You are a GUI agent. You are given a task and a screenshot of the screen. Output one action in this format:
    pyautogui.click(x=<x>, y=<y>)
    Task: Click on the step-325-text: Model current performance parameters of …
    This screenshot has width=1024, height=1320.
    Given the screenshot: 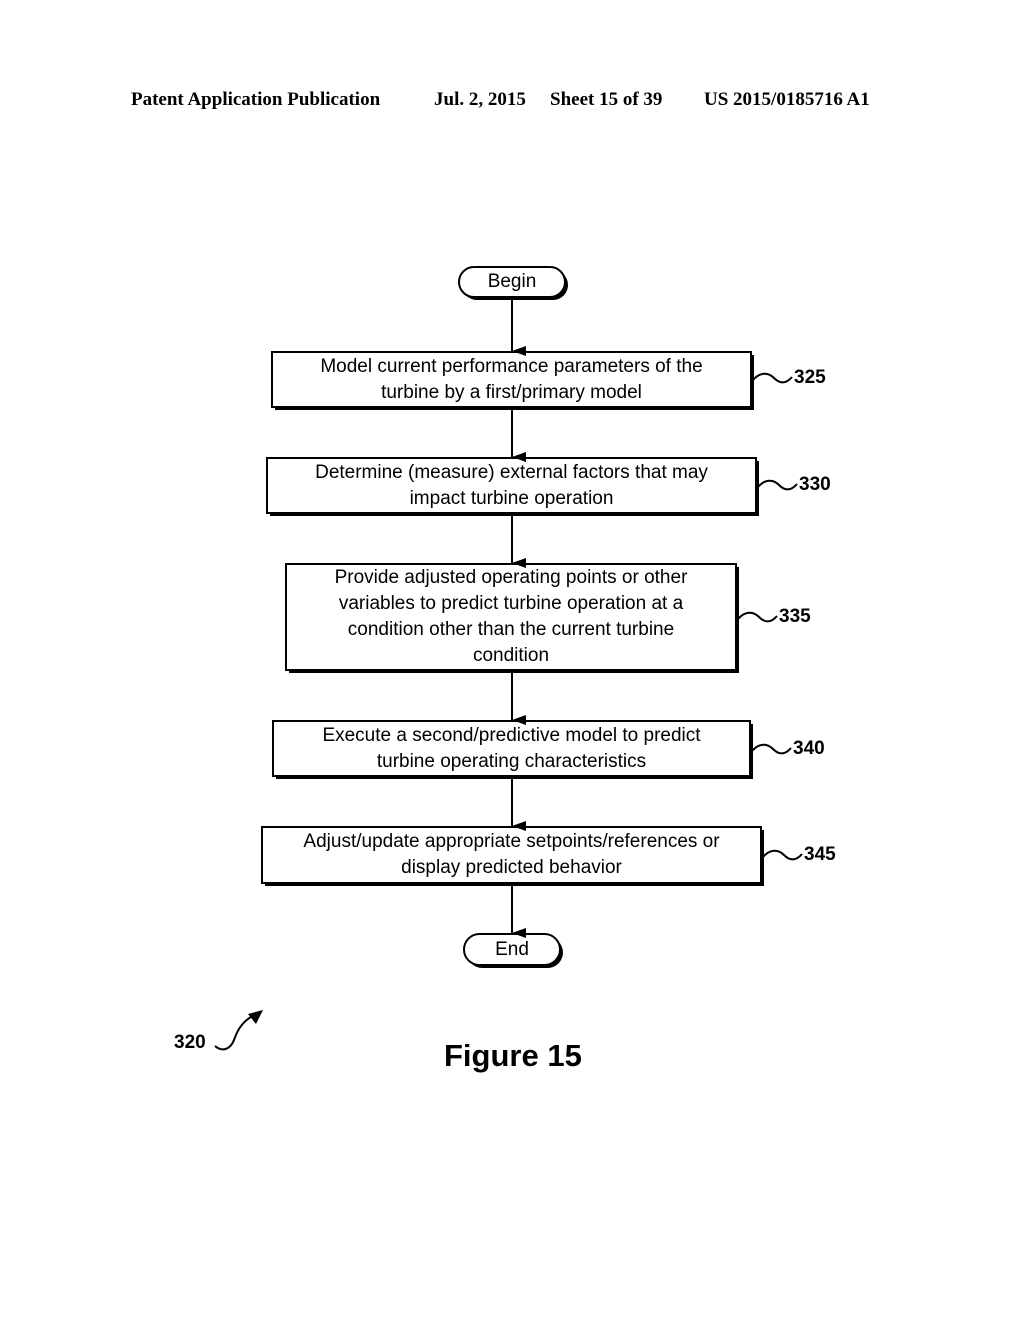 What is the action you would take?
    pyautogui.click(x=511, y=379)
    